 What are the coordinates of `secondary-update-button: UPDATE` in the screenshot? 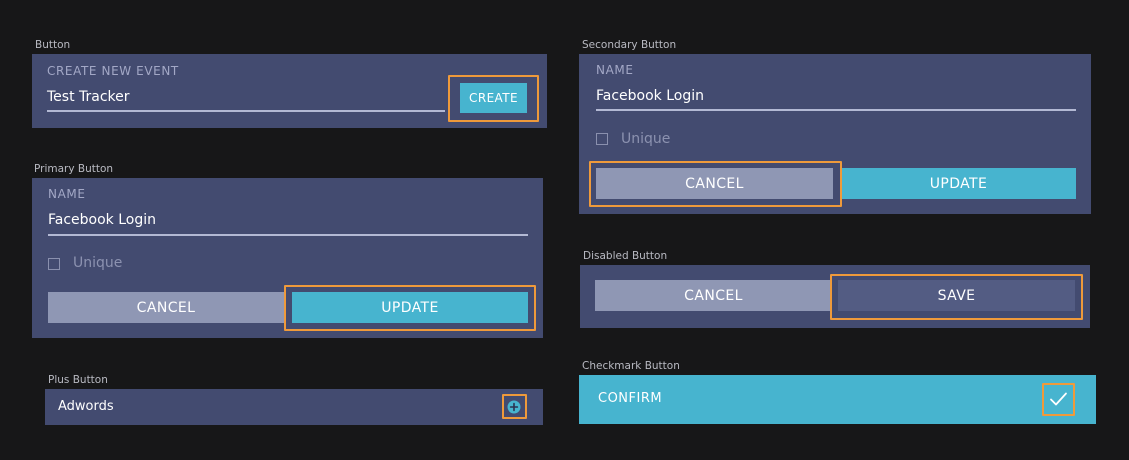 It's located at (958, 183).